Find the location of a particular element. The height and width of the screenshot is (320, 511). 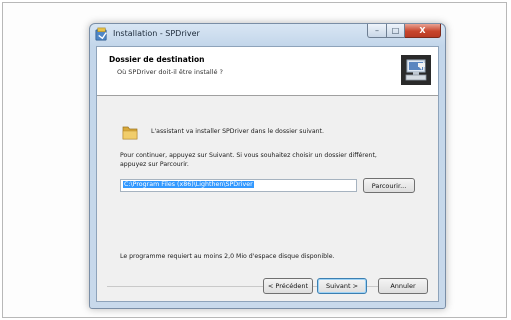

next-button: Suivant > is located at coordinates (342, 286).